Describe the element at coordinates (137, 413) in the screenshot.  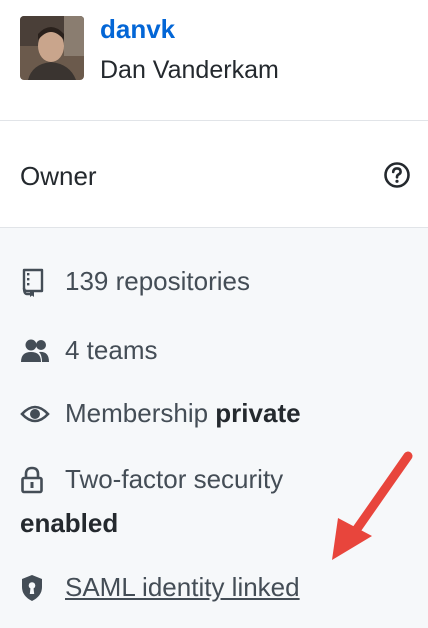
I see `membership-label: Membership` at that location.